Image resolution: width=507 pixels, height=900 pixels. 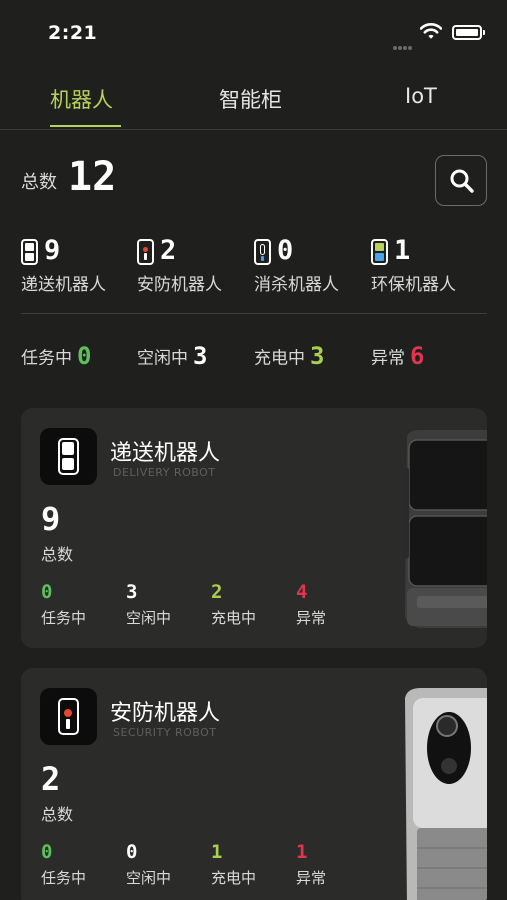 I want to click on disinfection-robot-icon, so click(x=262, y=252).